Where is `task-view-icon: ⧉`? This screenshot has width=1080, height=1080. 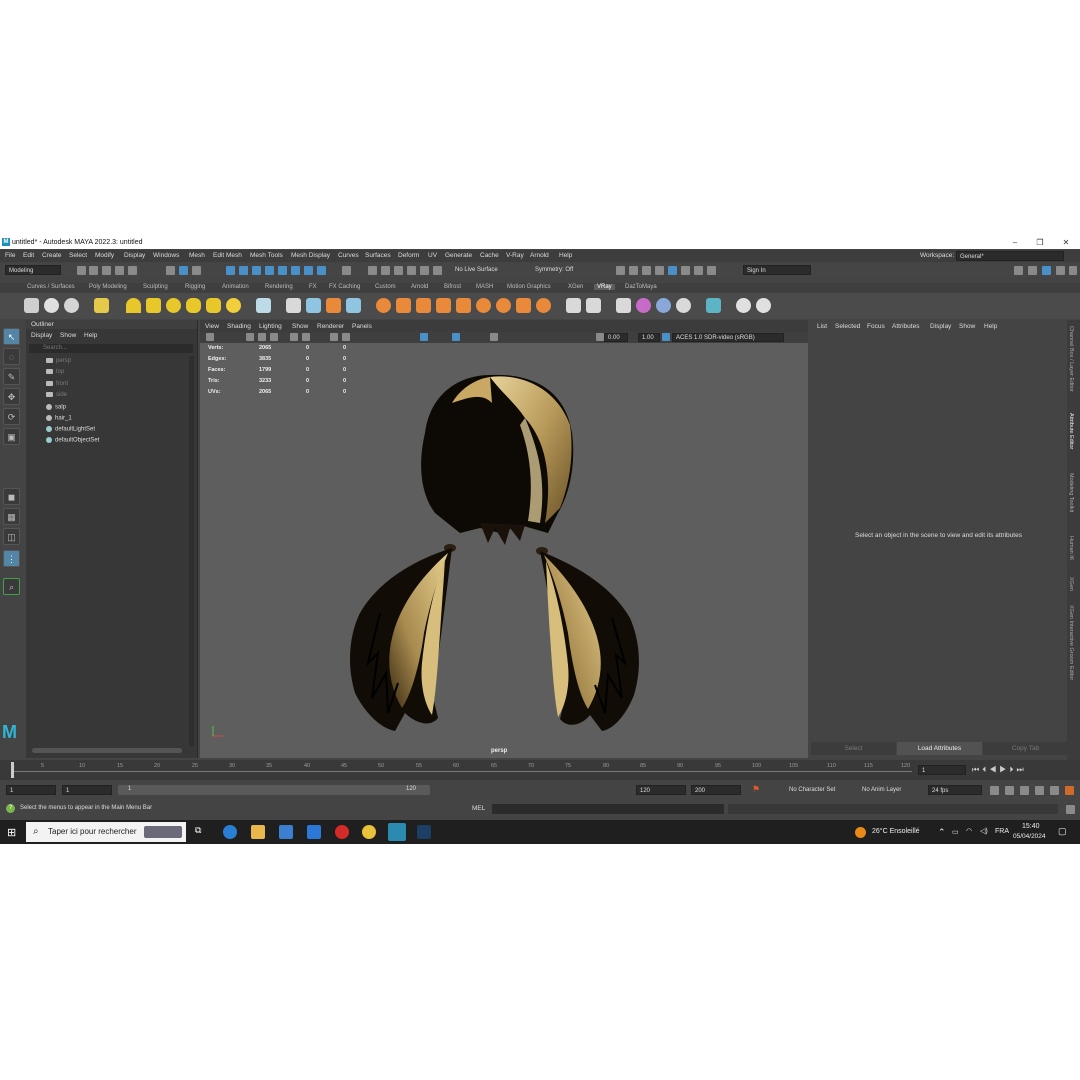
task-view-icon: ⧉ is located at coordinates (202, 832).